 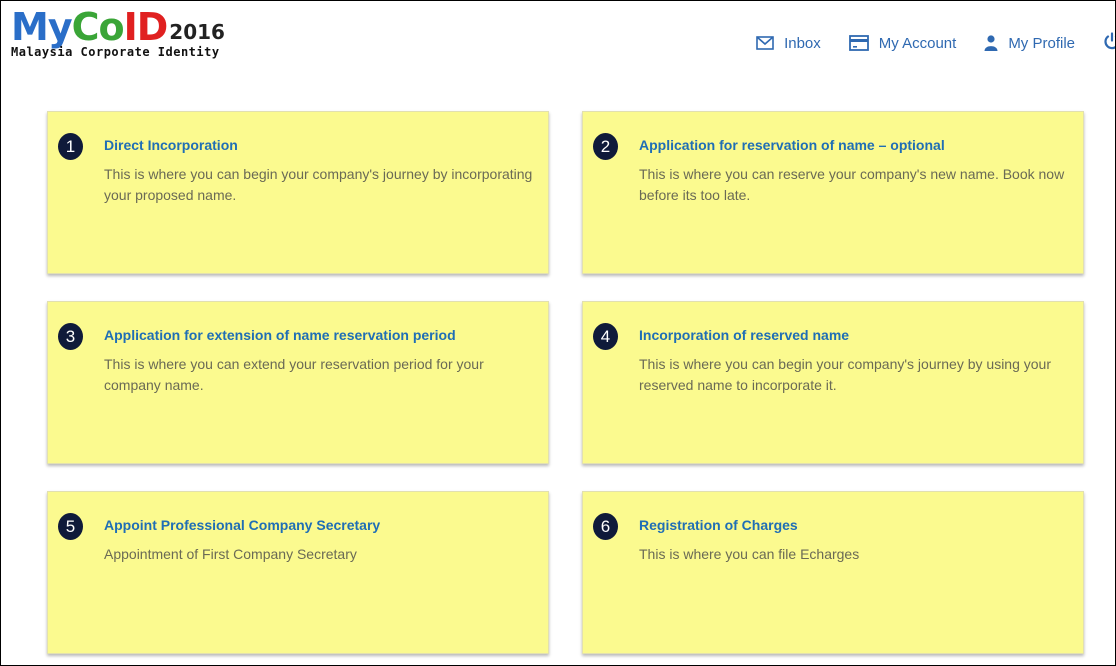 What do you see at coordinates (70, 526) in the screenshot?
I see `step-number-badge: 5` at bounding box center [70, 526].